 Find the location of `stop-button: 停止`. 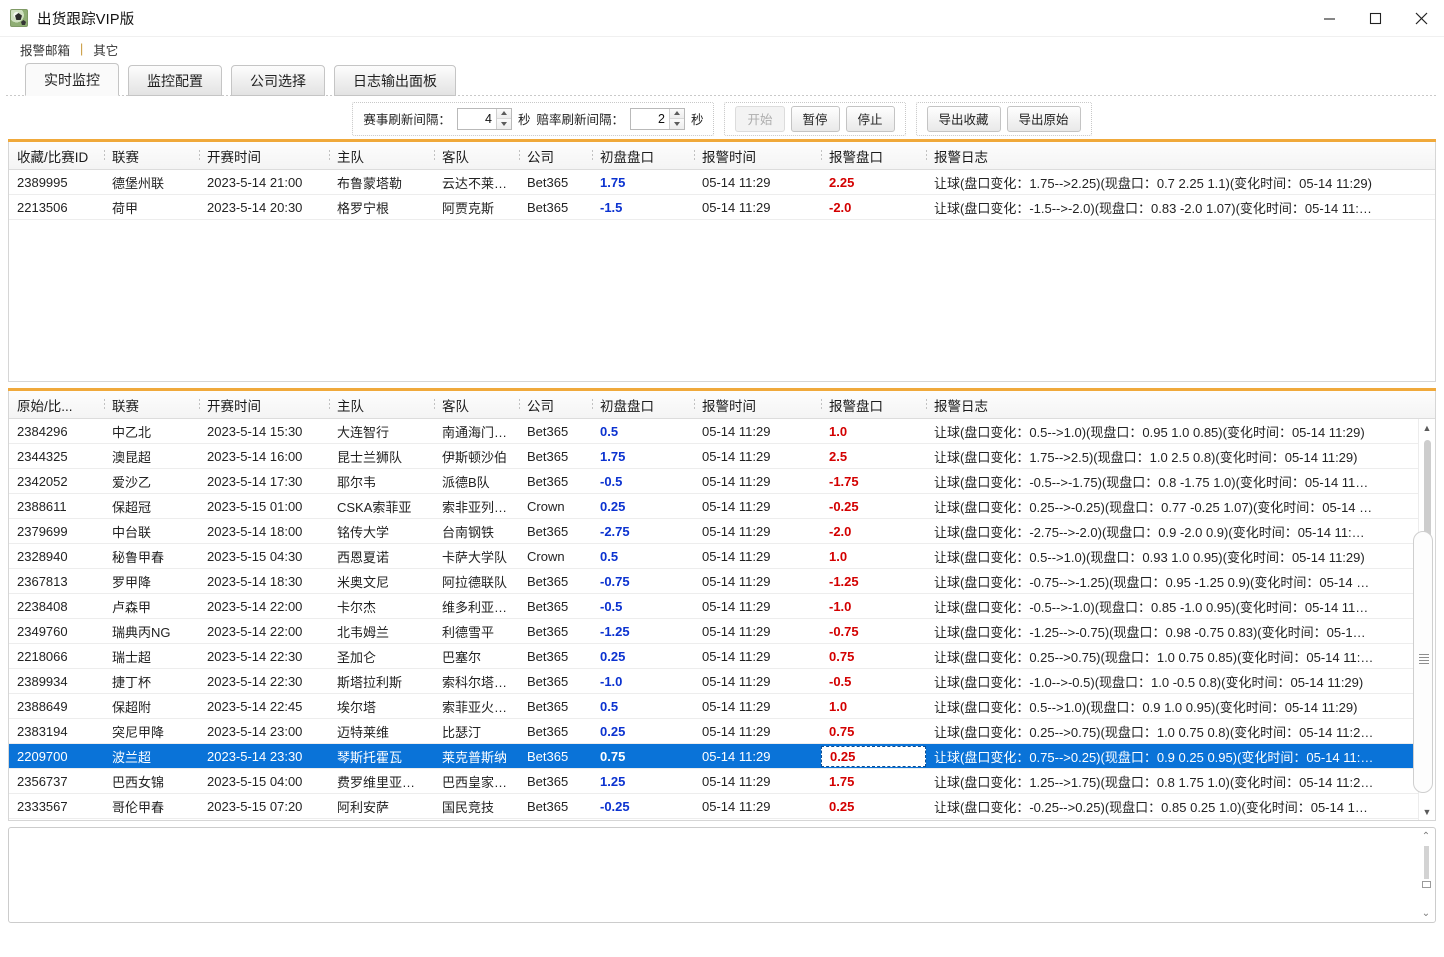

stop-button: 停止 is located at coordinates (870, 118).